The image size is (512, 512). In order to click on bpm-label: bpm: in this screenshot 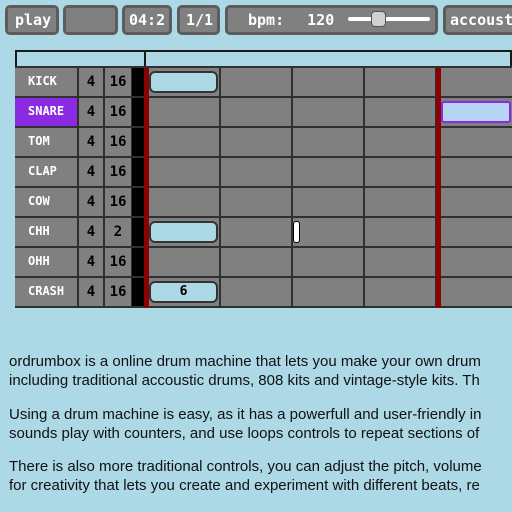, I will do `click(266, 20)`.